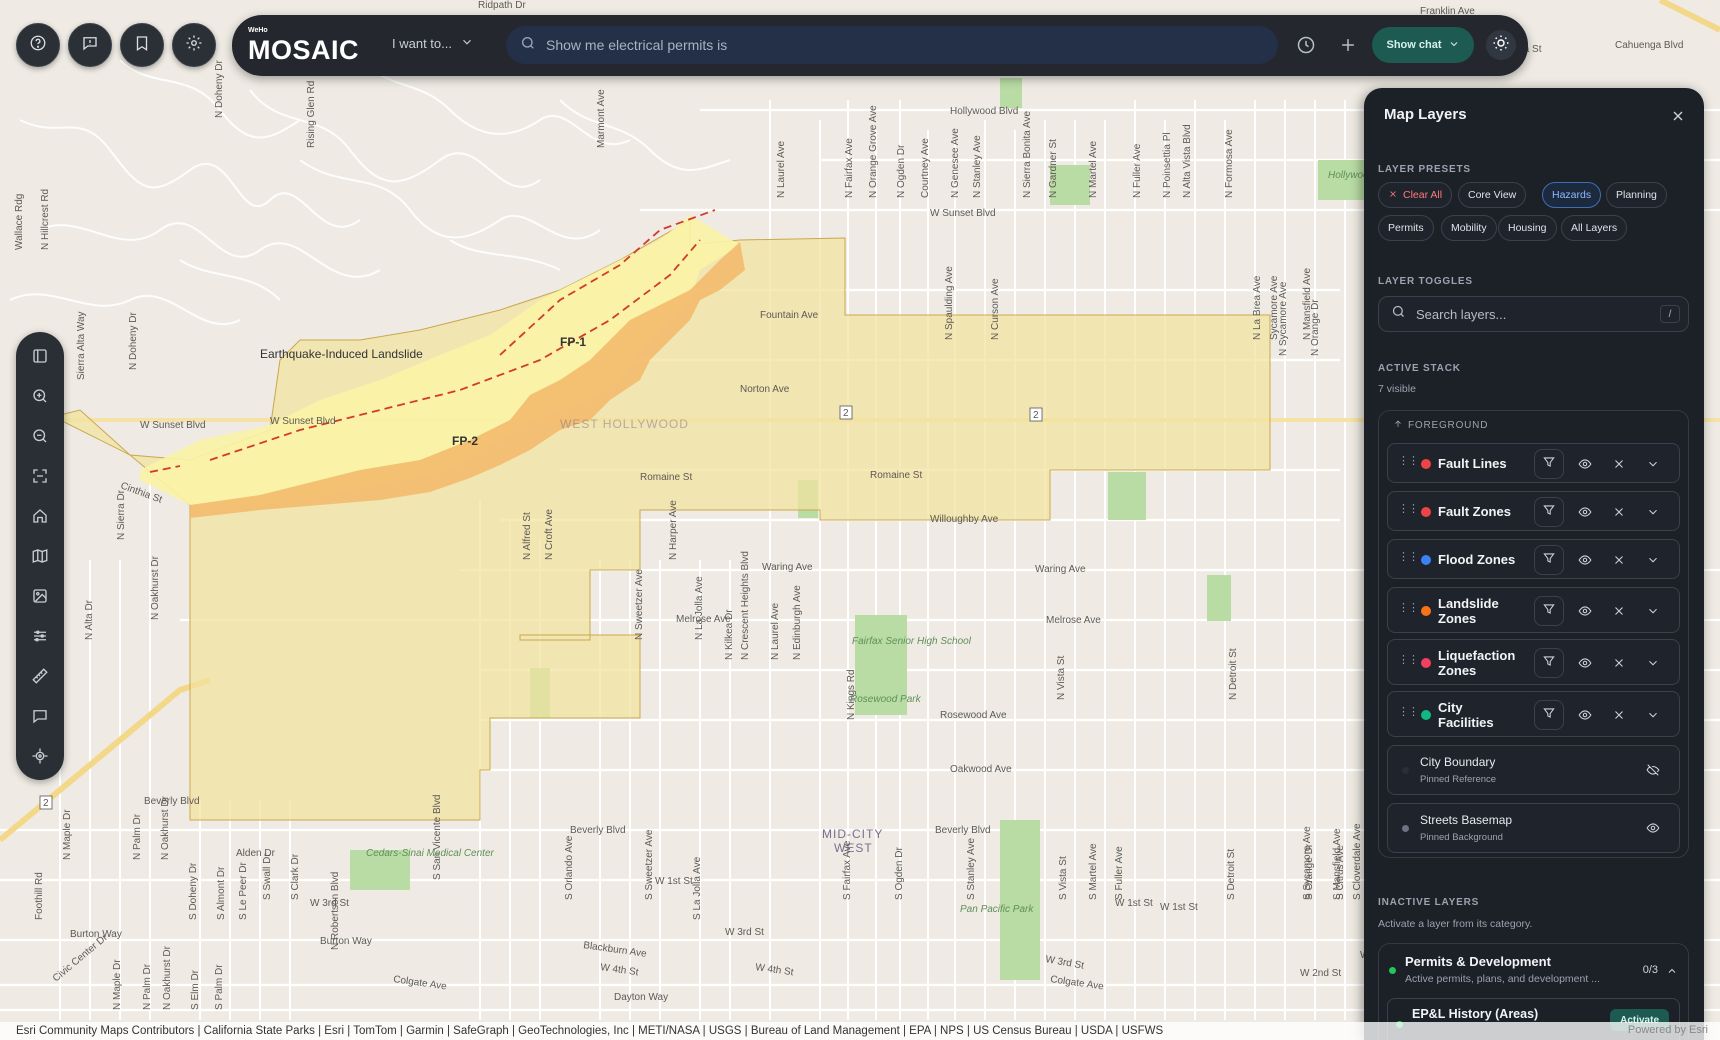 The image size is (1720, 1040). Describe the element at coordinates (697, 888) in the screenshot. I see `street-label: S La Jolla Ave` at that location.